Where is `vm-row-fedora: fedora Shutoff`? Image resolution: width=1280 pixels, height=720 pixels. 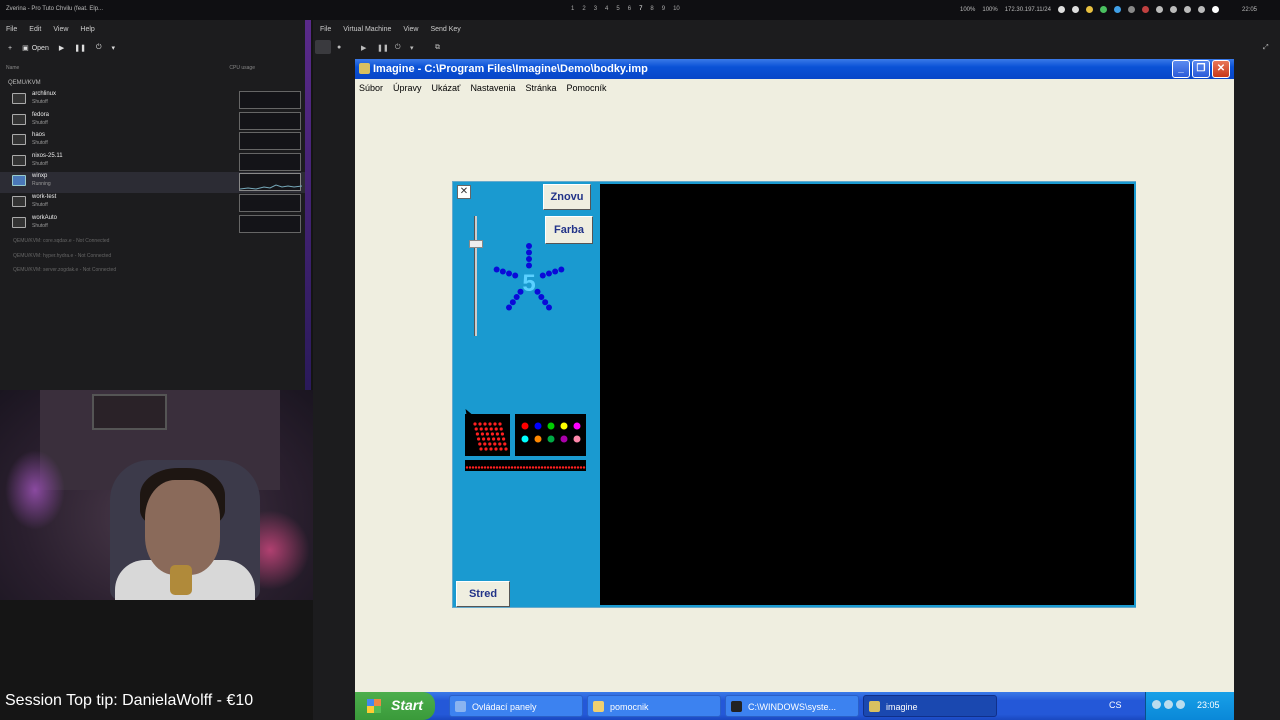 vm-row-fedora: fedora Shutoff is located at coordinates (153, 121).